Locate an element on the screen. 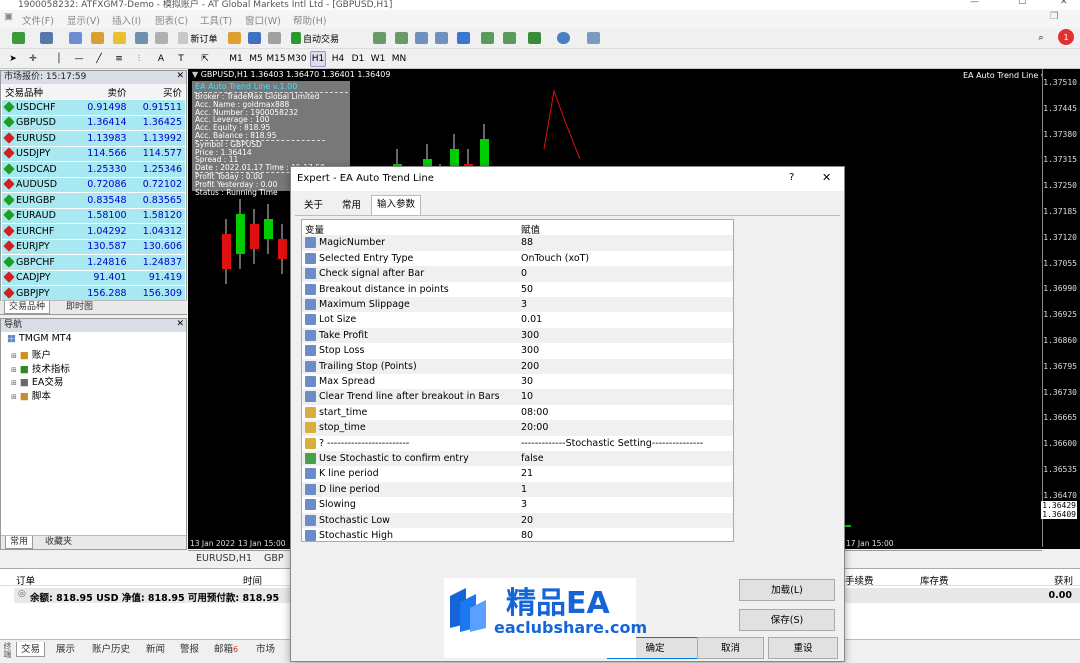  fibo-icon: ⫶ is located at coordinates (139, 59).